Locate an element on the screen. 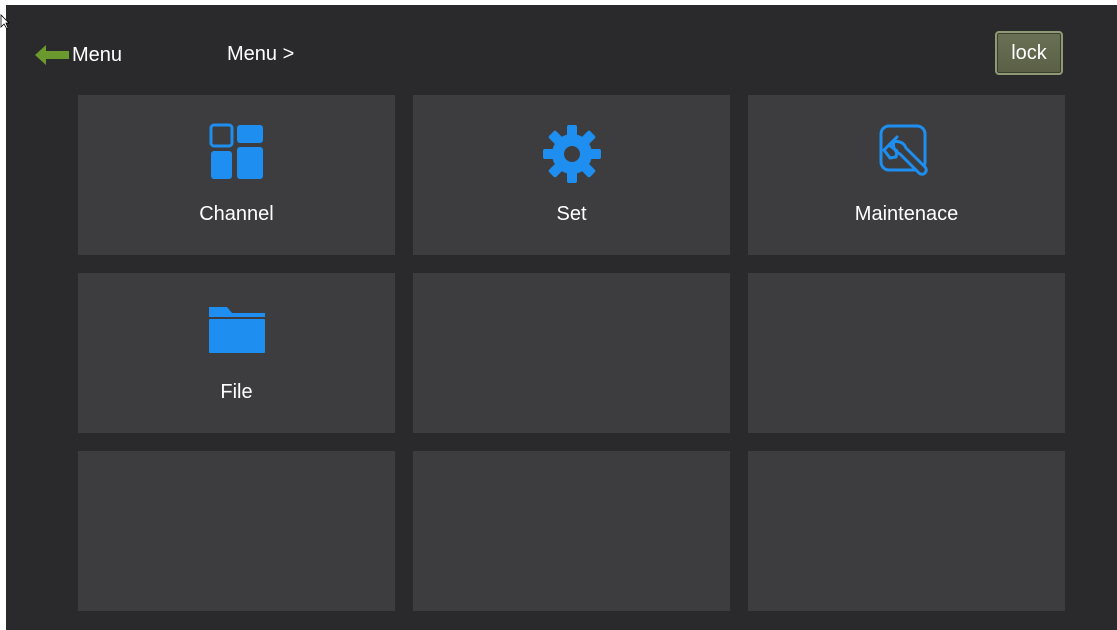 This screenshot has height=630, width=1117. gear-icon is located at coordinates (572, 153).